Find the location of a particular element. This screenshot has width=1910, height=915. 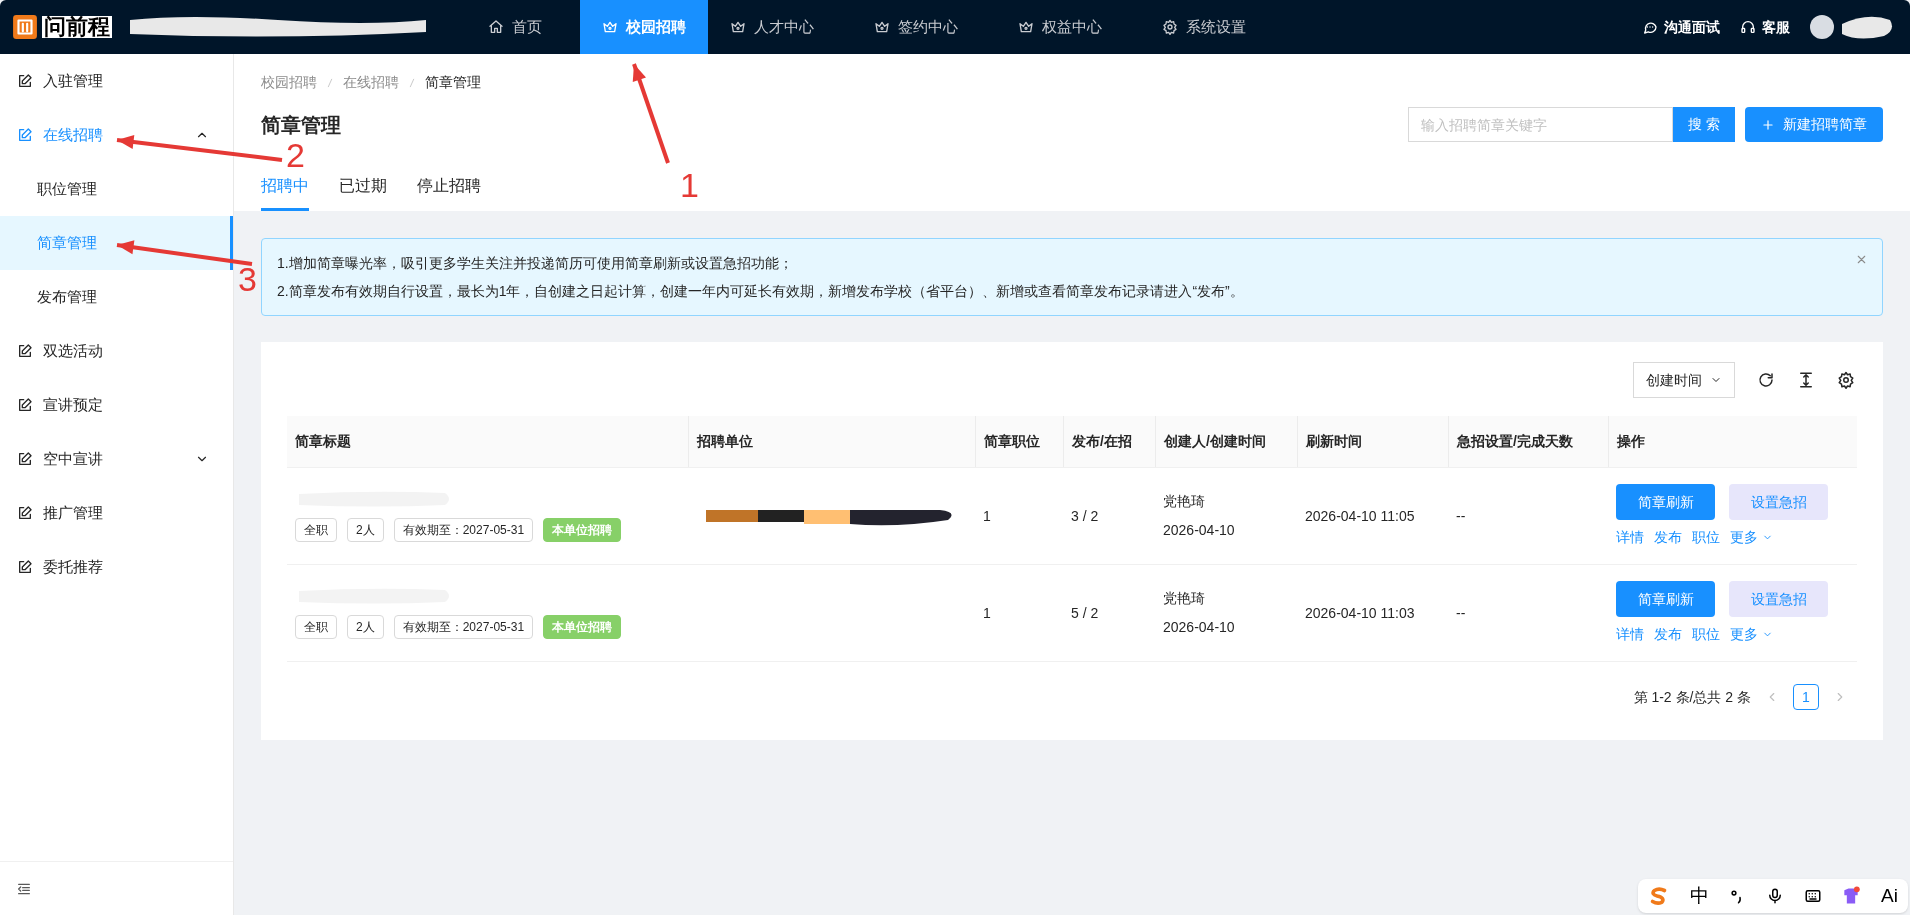

table-cell: 3 / 2 is located at coordinates (1085, 516).